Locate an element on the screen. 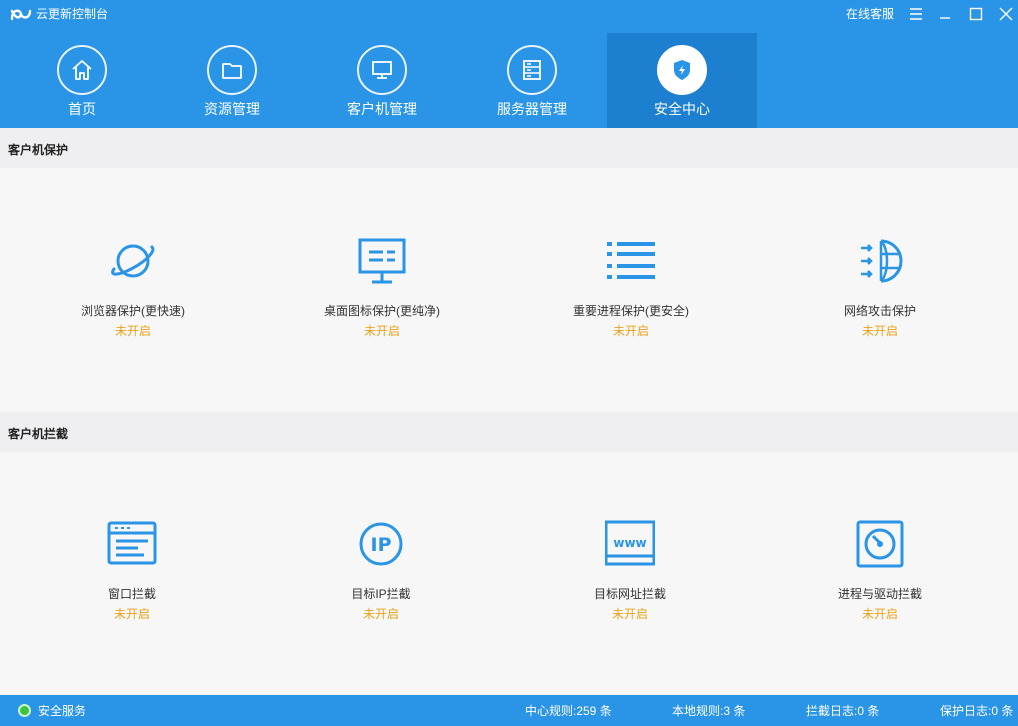  network-attack-protection-label: 网络攻击保护 is located at coordinates (879, 311).